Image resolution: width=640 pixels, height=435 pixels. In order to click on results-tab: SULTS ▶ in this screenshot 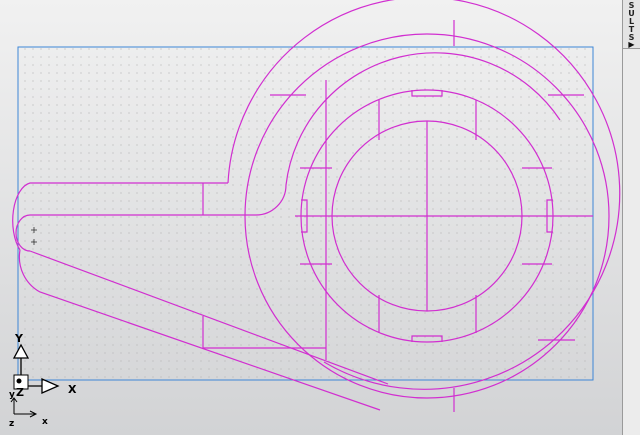, I will do `click(631, 24)`.